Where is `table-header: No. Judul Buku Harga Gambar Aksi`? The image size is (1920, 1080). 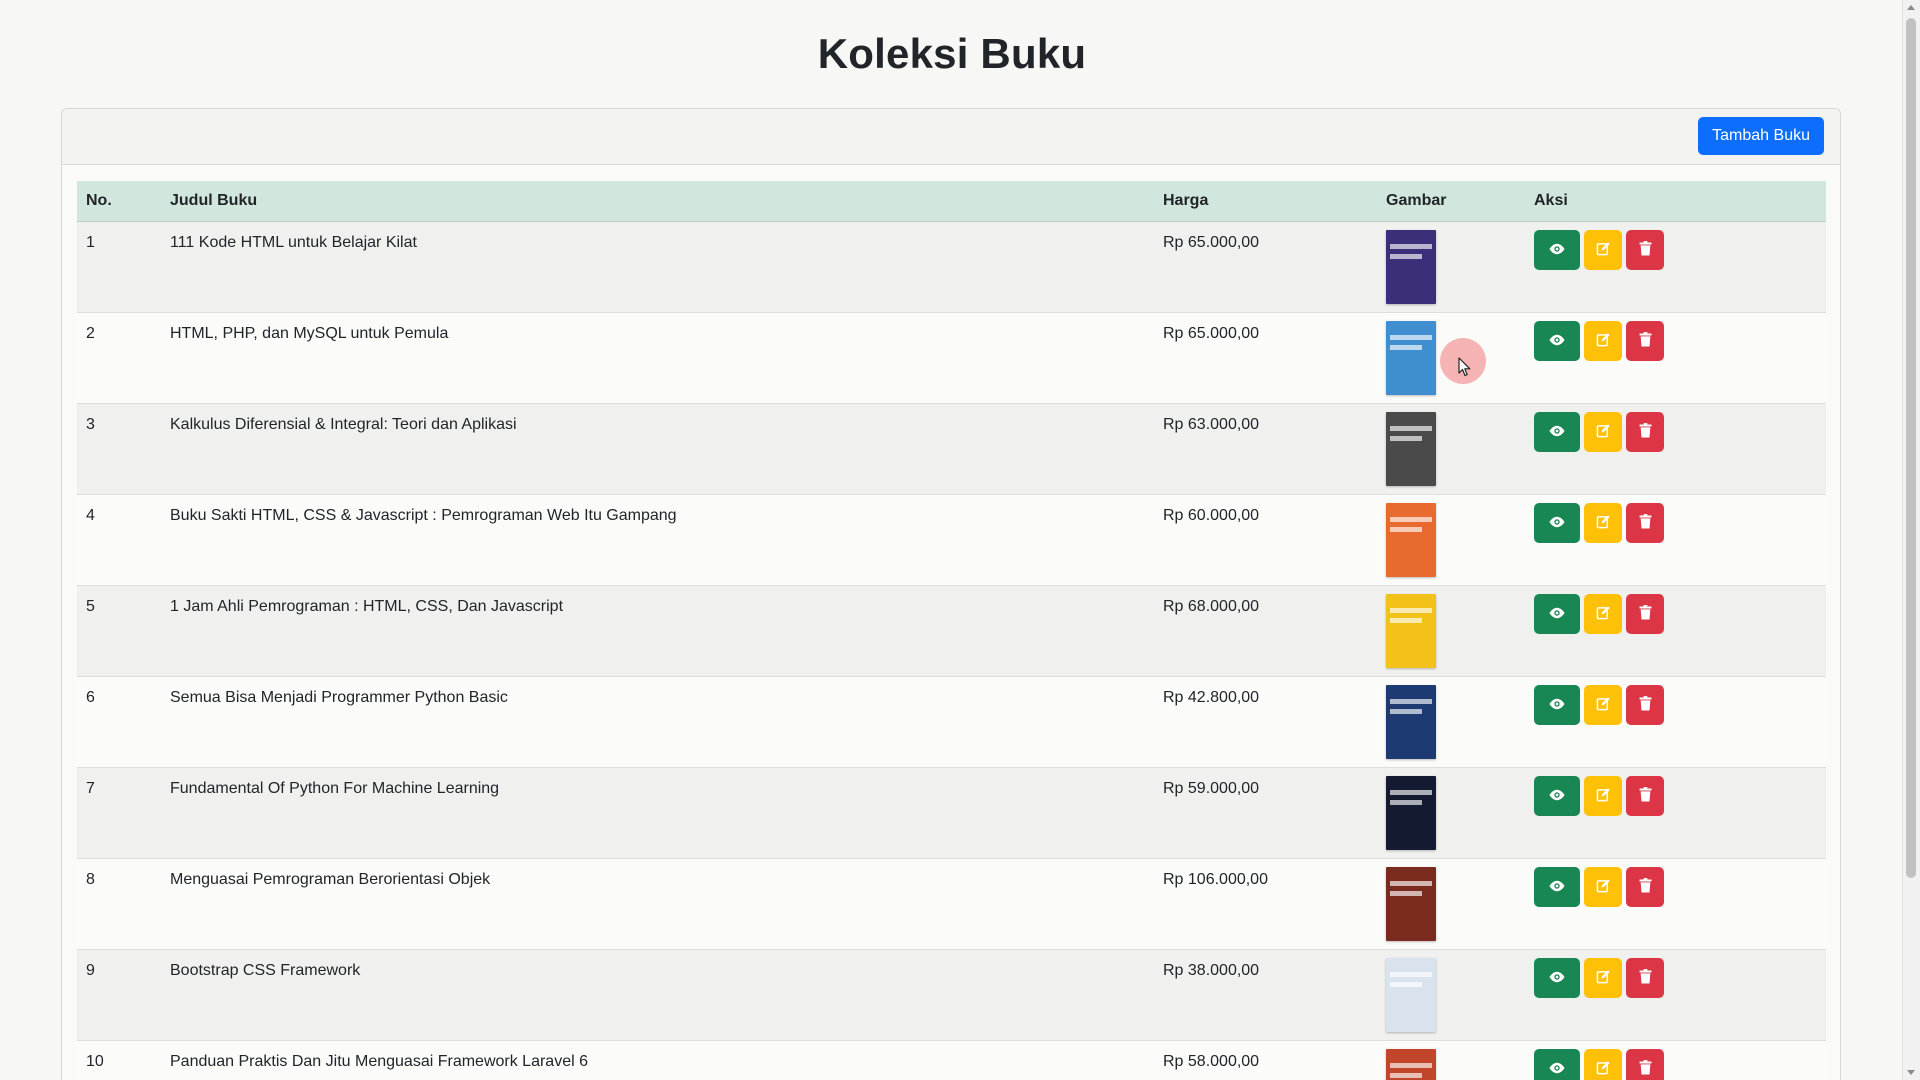 table-header: No. Judul Buku Harga Gambar Aksi is located at coordinates (951, 201).